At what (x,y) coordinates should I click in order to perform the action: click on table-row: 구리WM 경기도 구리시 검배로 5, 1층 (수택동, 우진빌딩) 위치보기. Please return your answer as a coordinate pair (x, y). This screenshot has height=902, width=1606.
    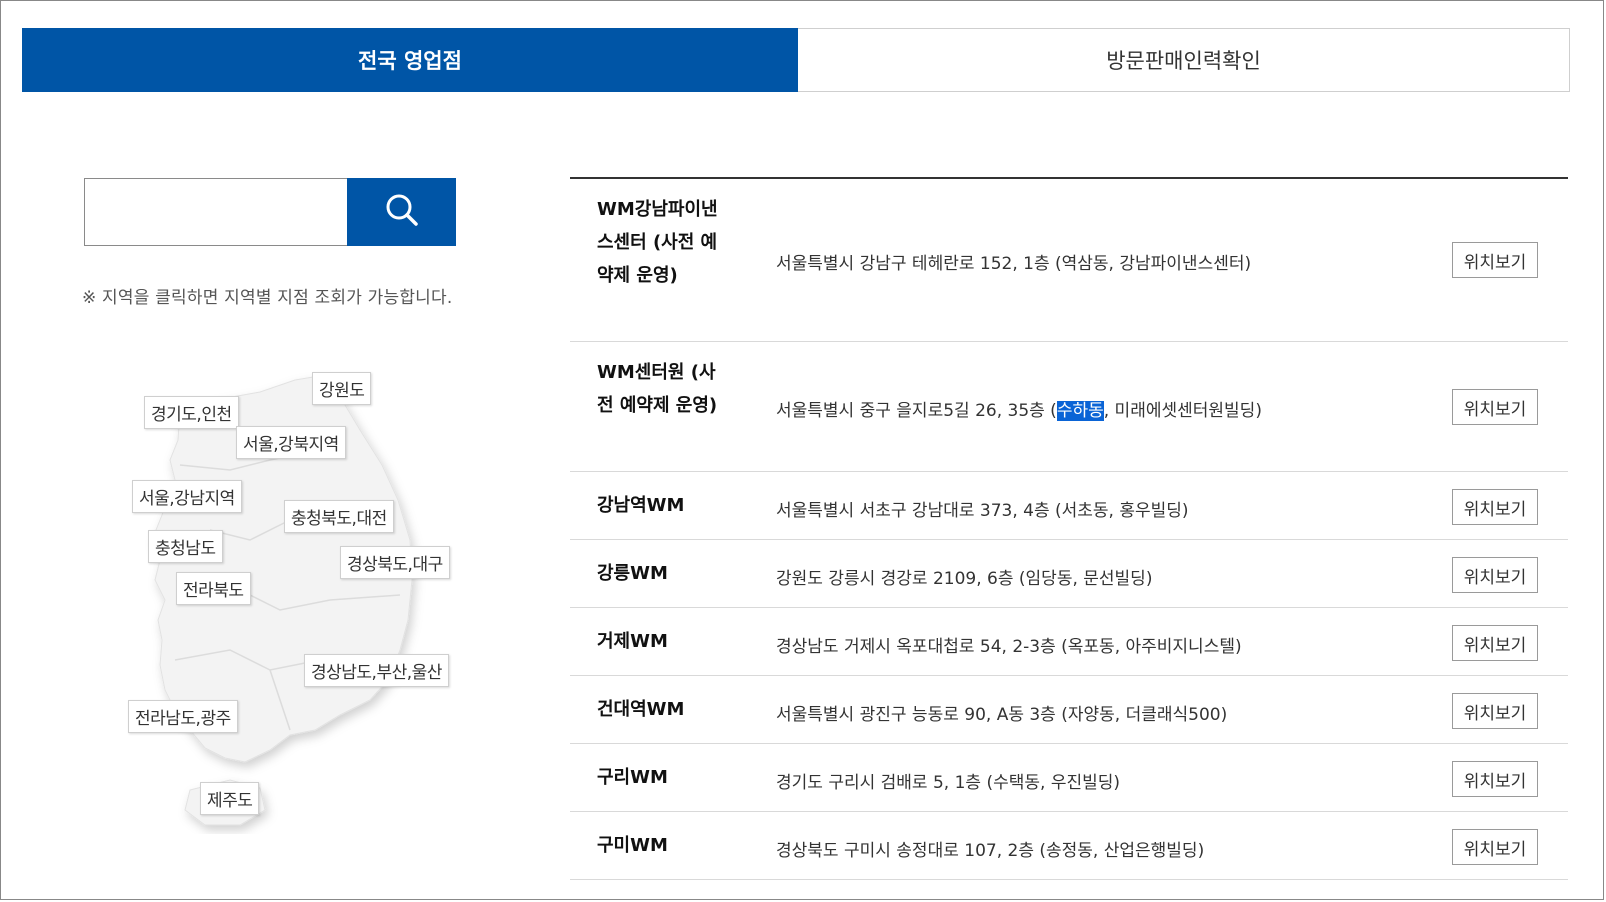
    Looking at the image, I should click on (1069, 778).